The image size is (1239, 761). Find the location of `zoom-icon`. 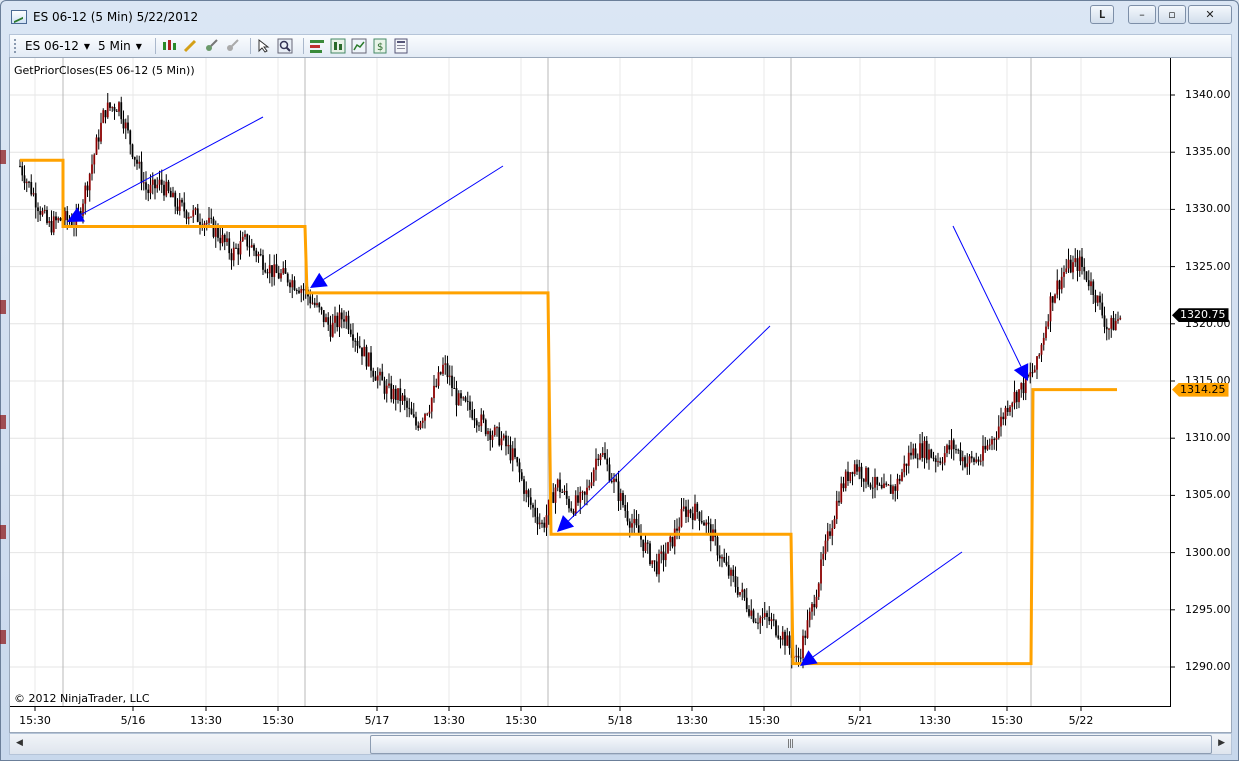

zoom-icon is located at coordinates (285, 46).